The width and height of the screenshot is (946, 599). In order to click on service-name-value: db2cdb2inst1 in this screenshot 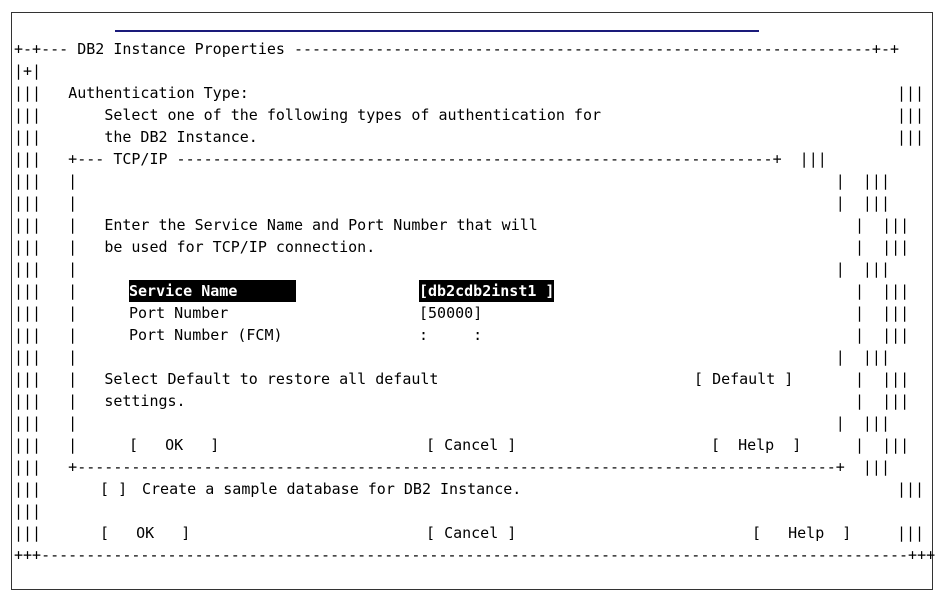, I will do `click(482, 291)`.